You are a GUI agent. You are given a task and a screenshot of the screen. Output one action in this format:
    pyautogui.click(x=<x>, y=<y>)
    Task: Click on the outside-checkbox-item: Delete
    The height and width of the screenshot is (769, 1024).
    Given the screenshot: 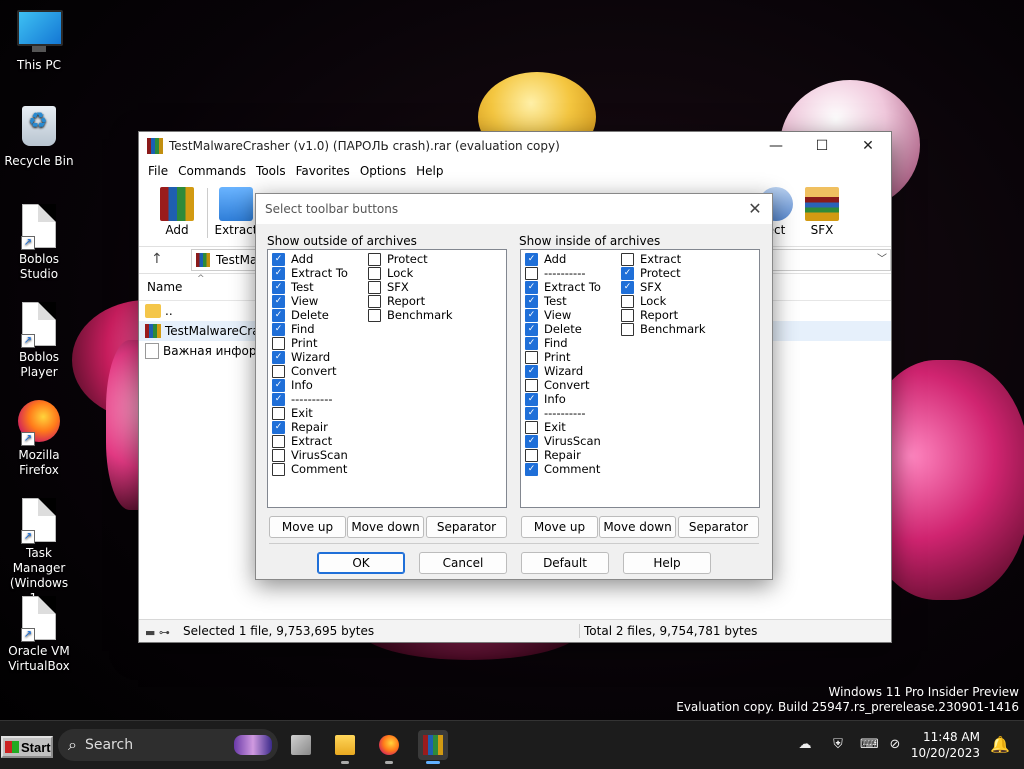 What is the action you would take?
    pyautogui.click(x=300, y=315)
    